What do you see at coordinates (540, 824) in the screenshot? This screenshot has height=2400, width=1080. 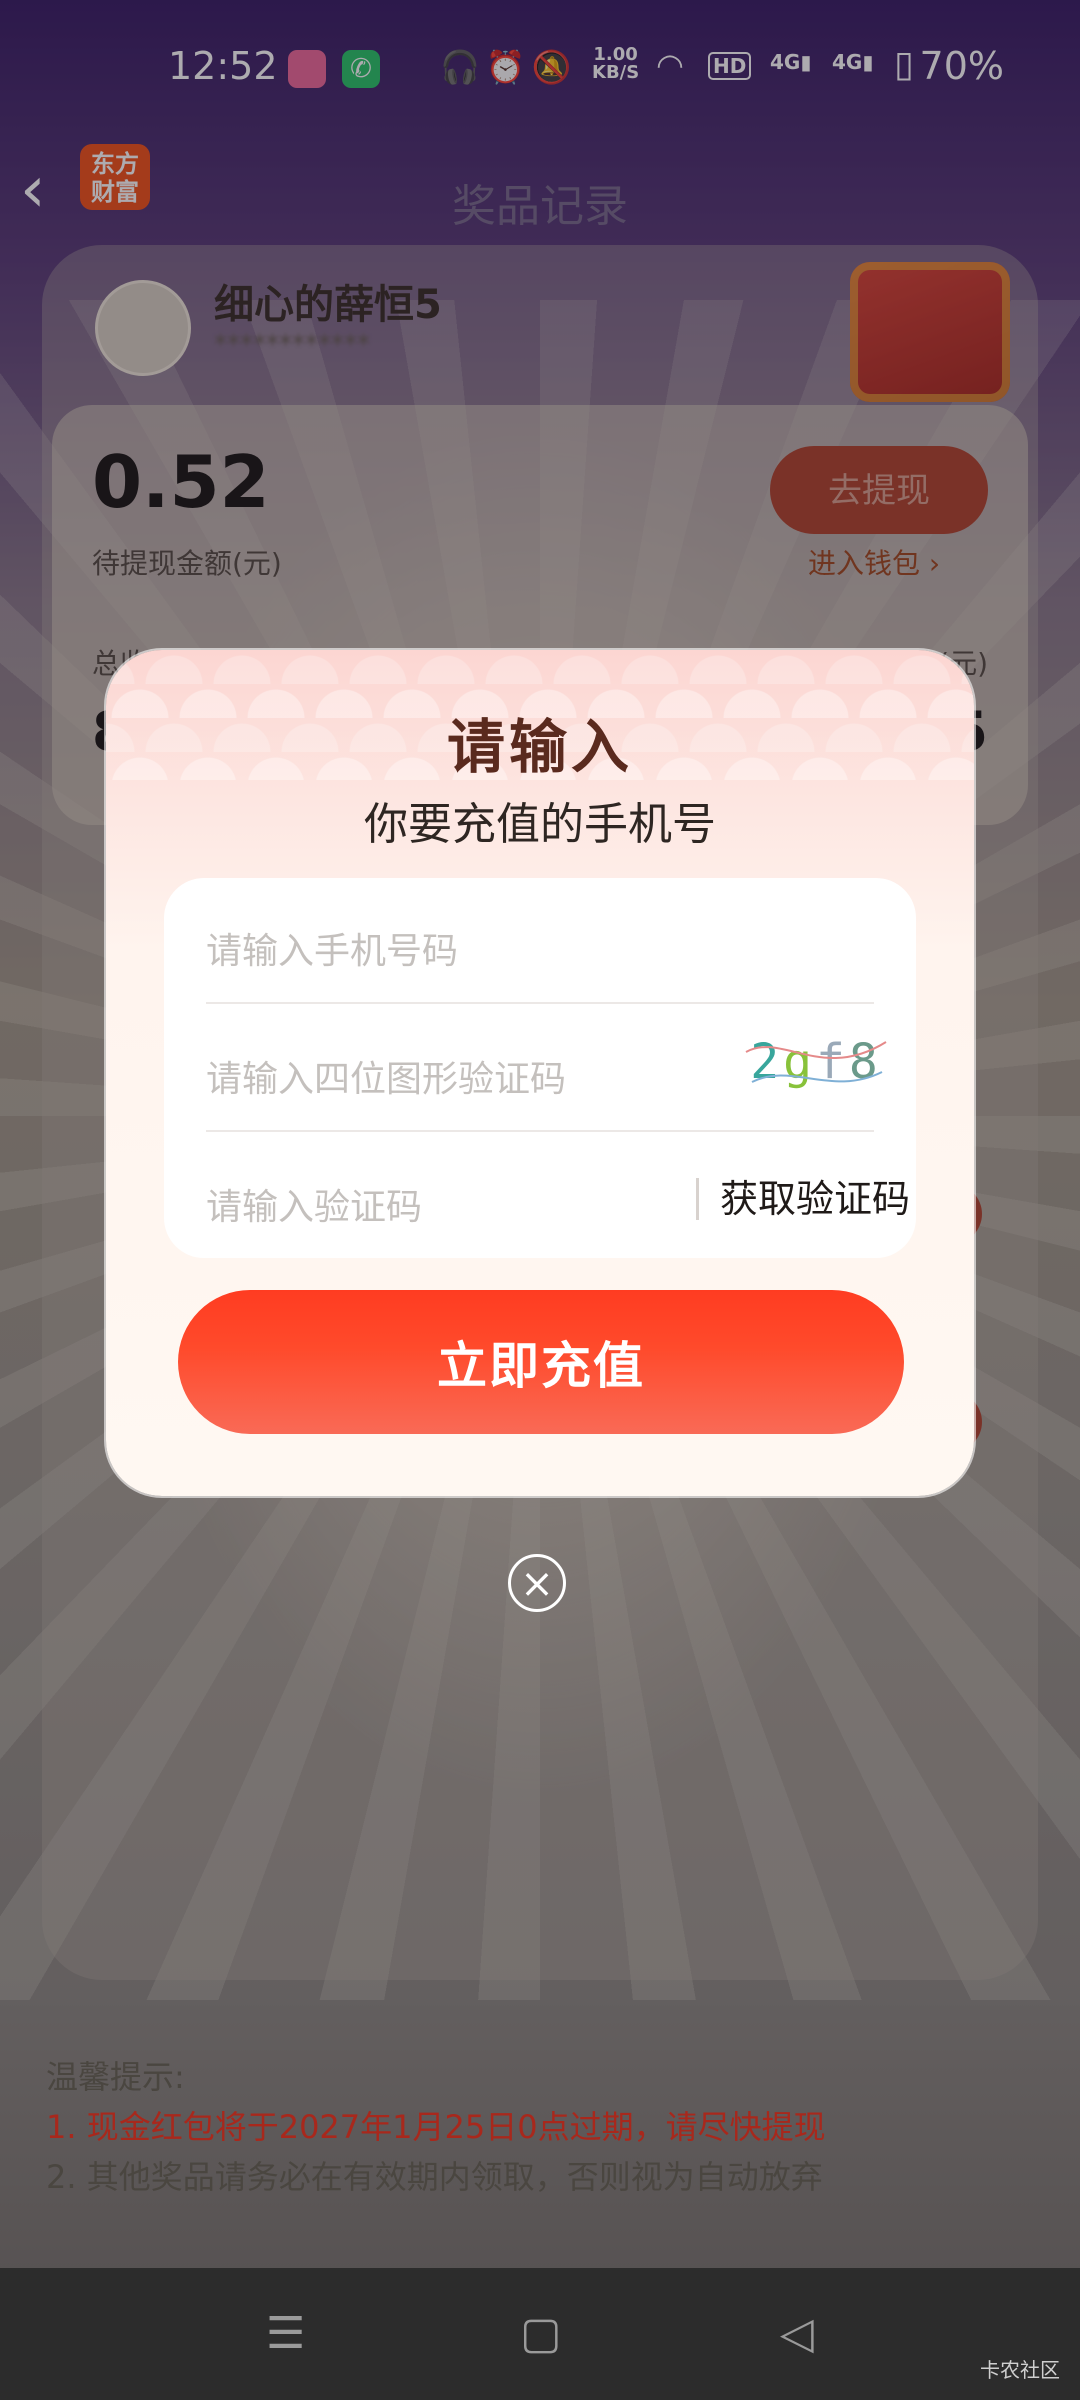 I see `modal-subtitle: 你要充值的手机号` at bounding box center [540, 824].